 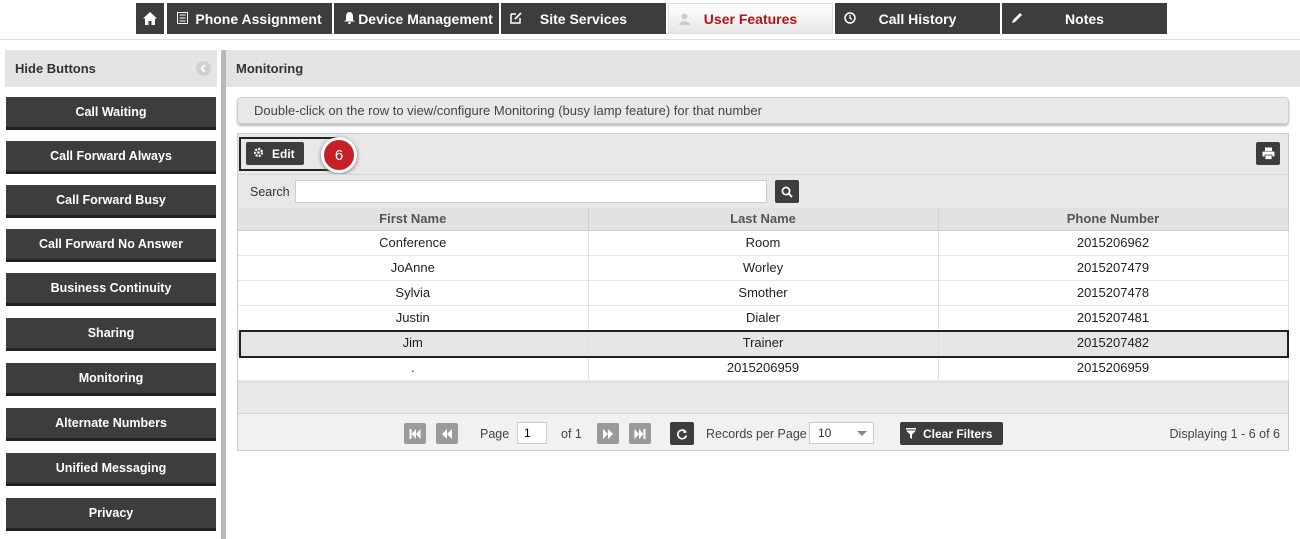 I want to click on previous-page-button, so click(x=447, y=433).